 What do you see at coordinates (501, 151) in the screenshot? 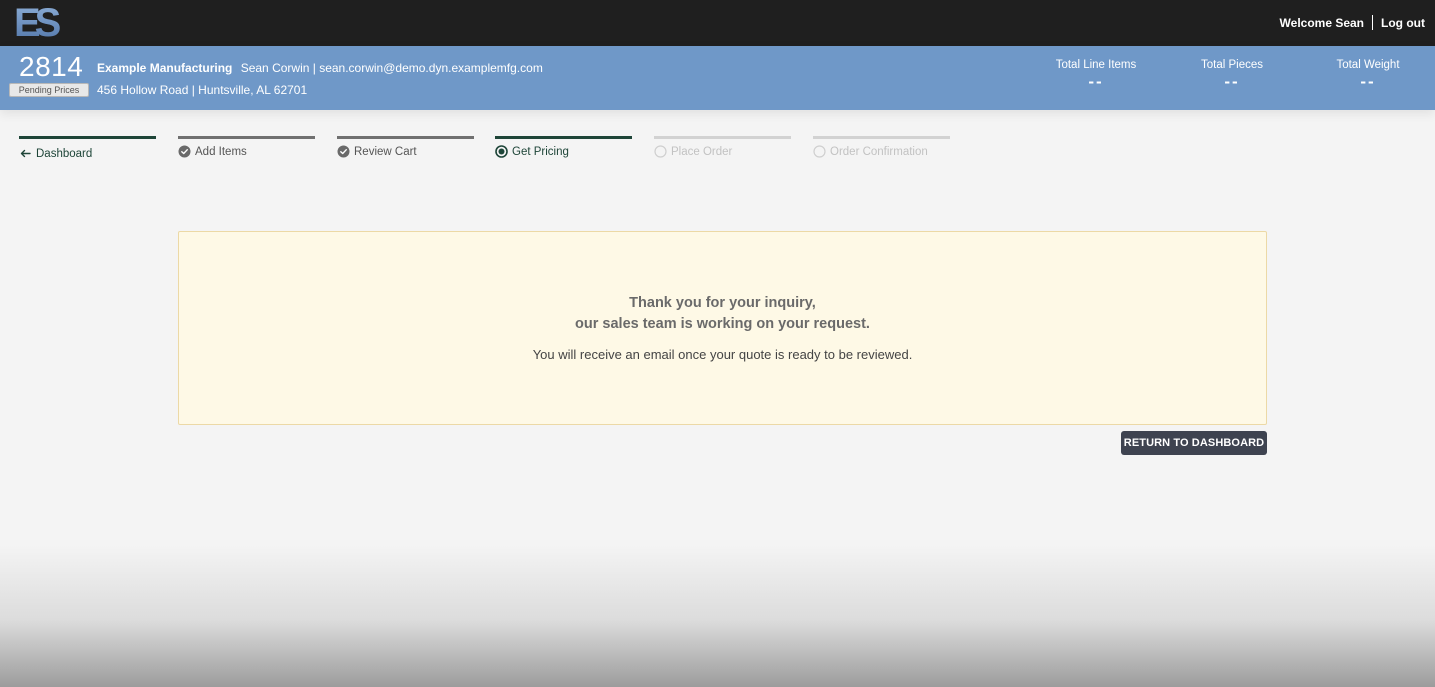
I see `radio-selected-icon` at bounding box center [501, 151].